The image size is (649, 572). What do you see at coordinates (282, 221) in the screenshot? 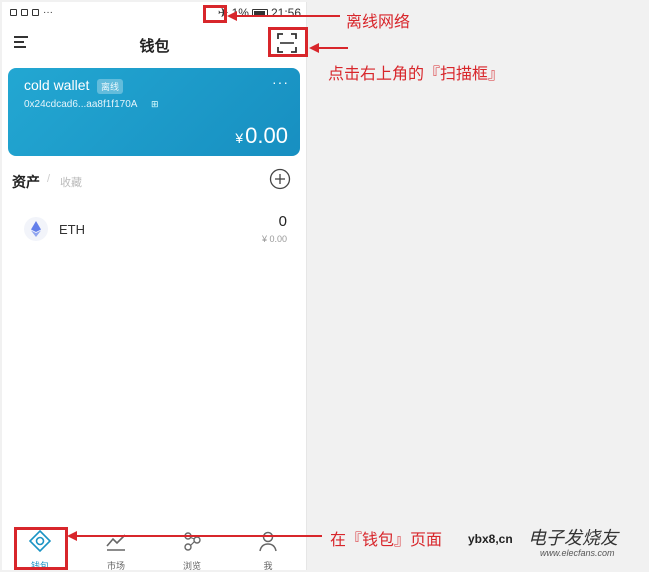
I see `asset-amount: 0` at bounding box center [282, 221].